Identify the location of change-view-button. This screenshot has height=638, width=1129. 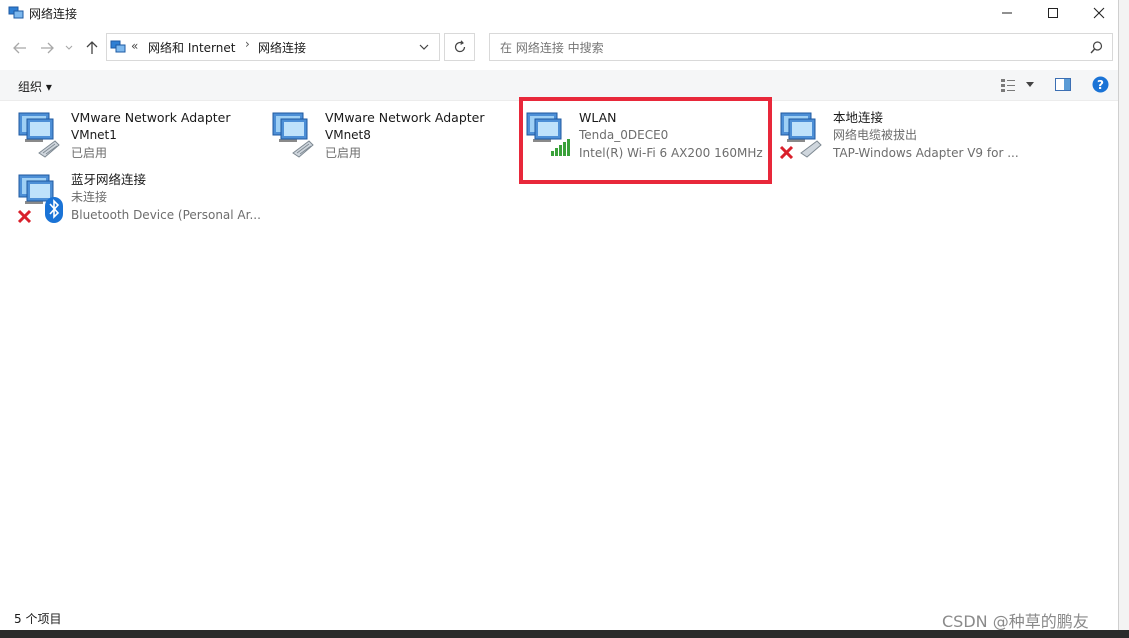
(1019, 85).